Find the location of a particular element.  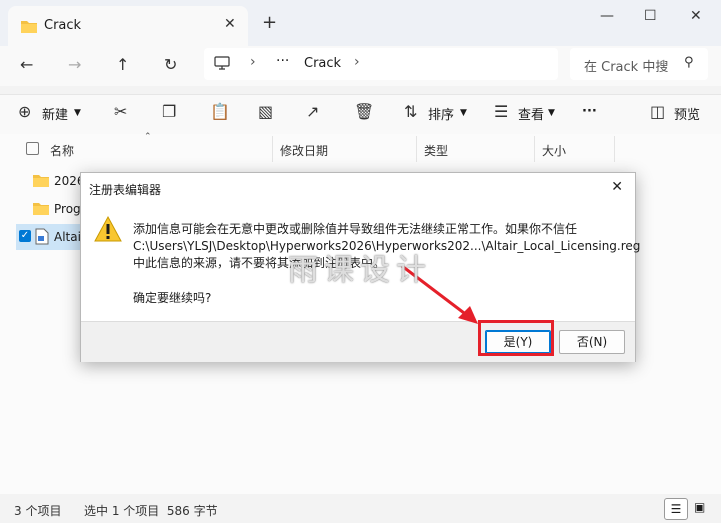

watermark: 雨课设计 is located at coordinates (360, 270).